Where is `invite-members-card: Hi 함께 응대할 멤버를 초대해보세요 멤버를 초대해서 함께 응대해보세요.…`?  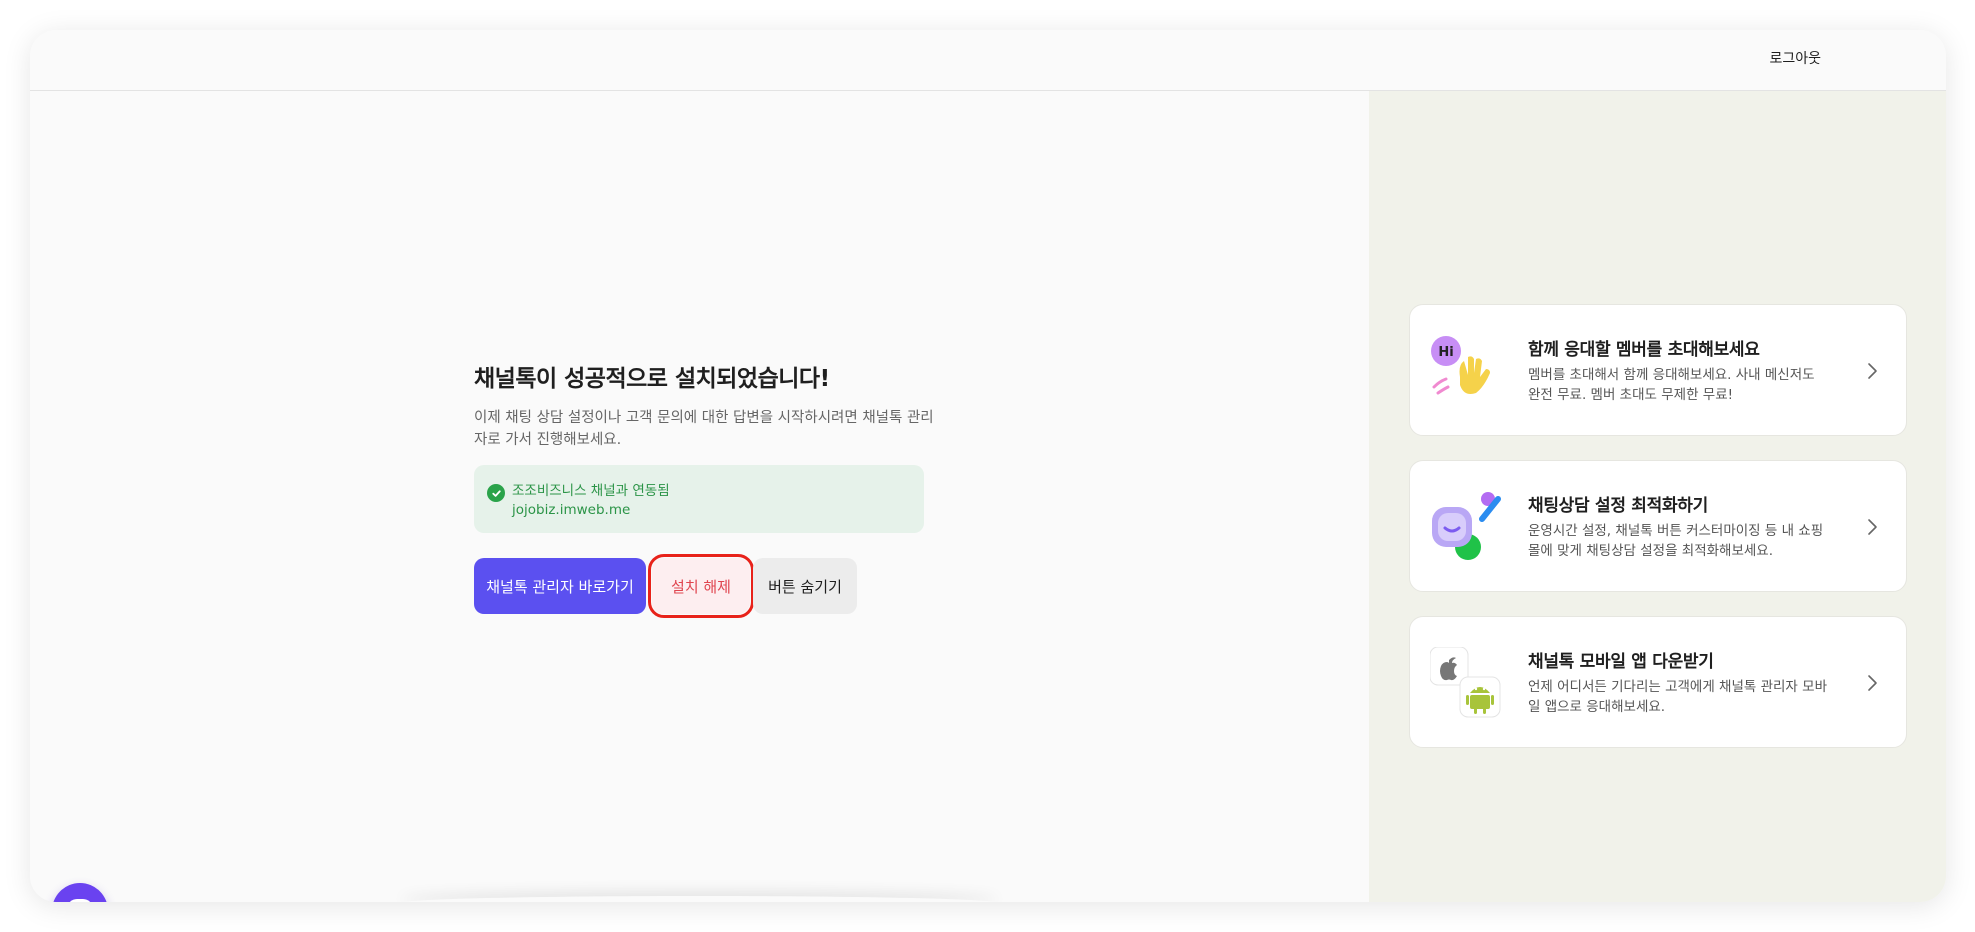 invite-members-card: Hi 함께 응대할 멤버를 초대해보세요 멤버를 초대해서 함께 응대해보세요.… is located at coordinates (1658, 370).